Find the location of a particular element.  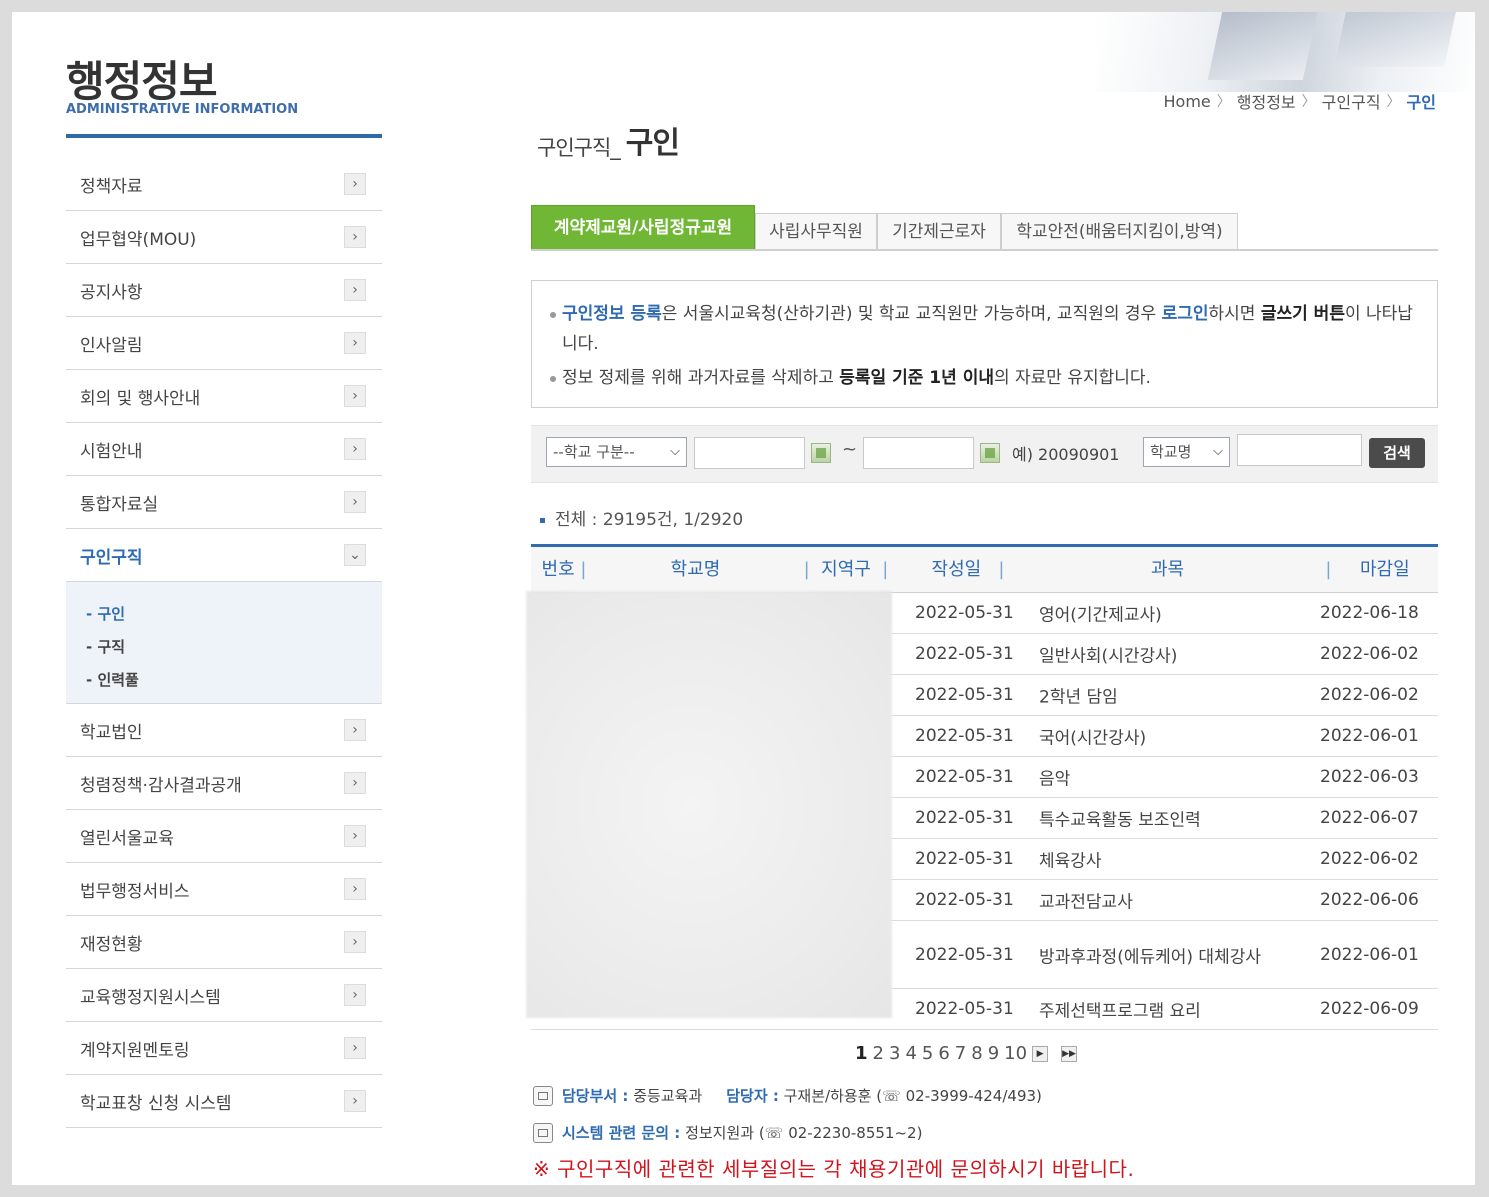

sidebar-item-personnel: 인사알림 › is located at coordinates (224, 343).